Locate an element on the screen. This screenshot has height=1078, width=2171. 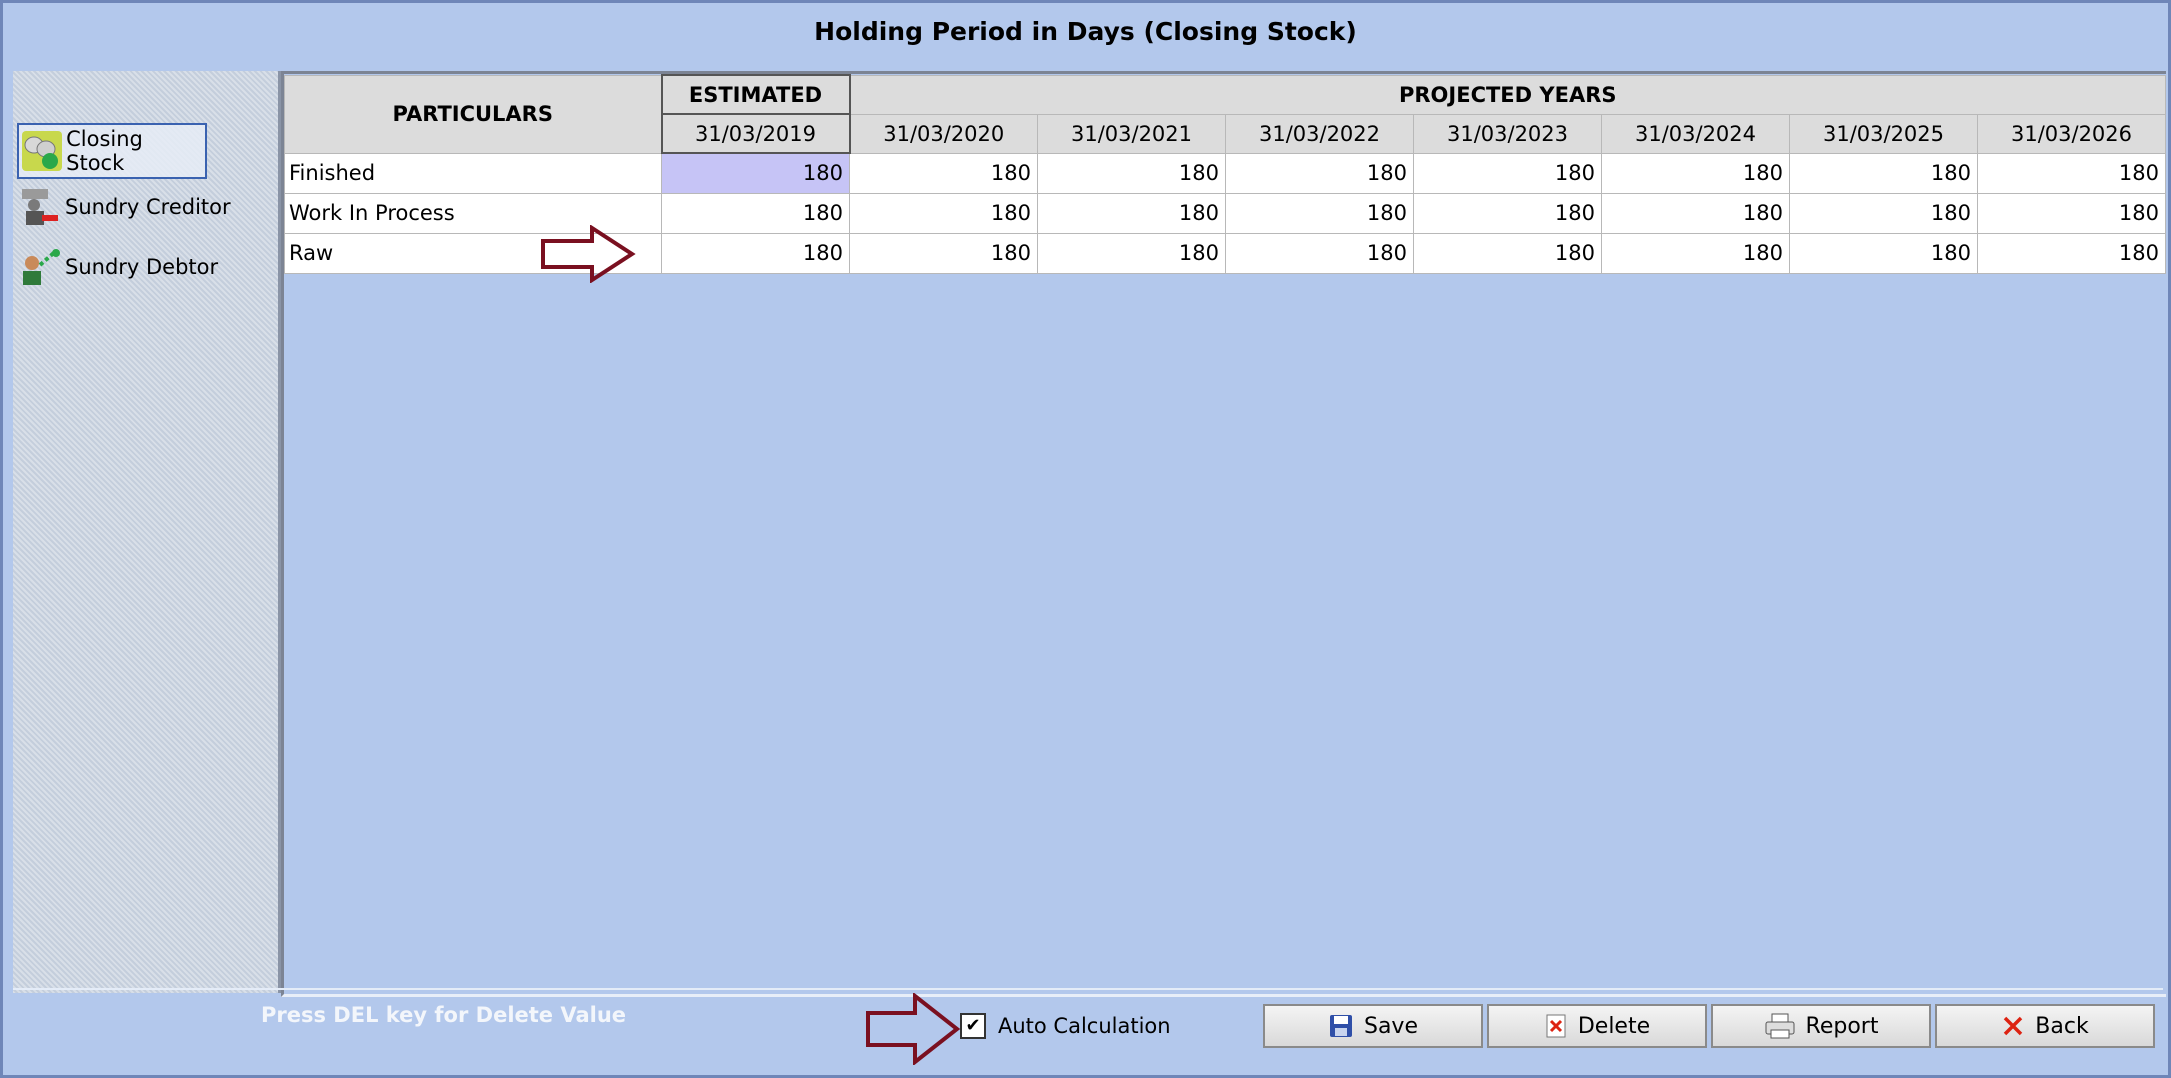
delete-button: Delete is located at coordinates (1597, 1026).